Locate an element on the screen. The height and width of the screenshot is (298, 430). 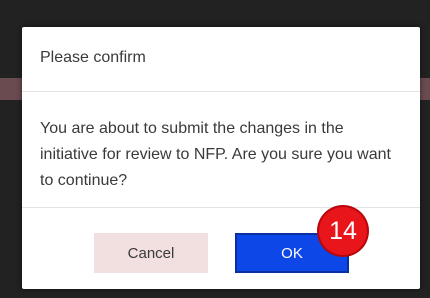
step-number-badge: 14 is located at coordinates (343, 231).